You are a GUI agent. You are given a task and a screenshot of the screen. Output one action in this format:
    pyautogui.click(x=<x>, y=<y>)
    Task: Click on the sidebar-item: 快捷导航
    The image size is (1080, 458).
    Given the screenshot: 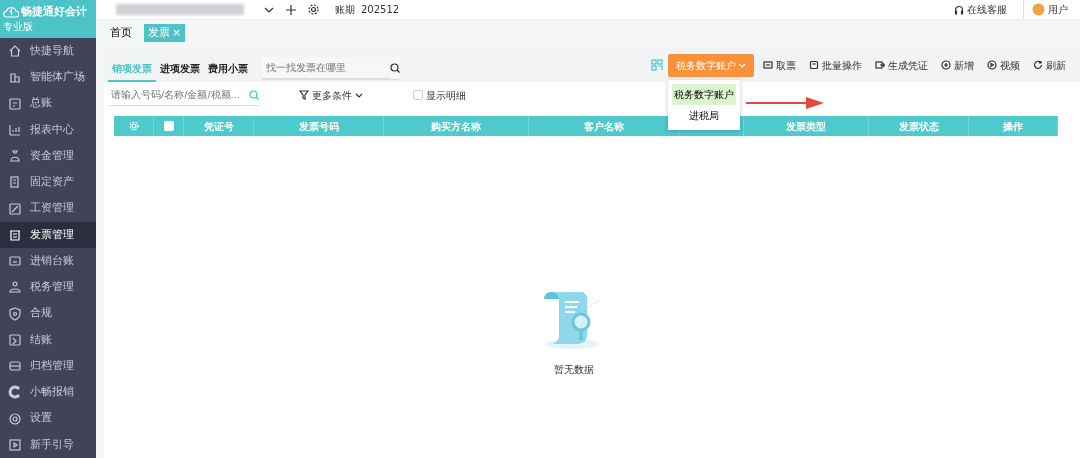 What is the action you would take?
    pyautogui.click(x=48, y=51)
    